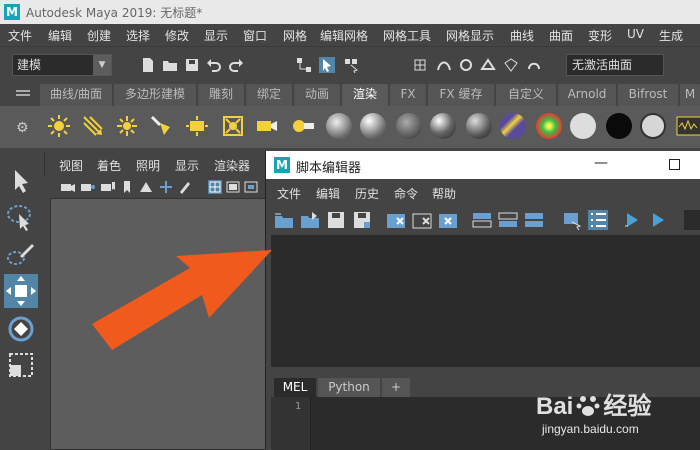 This screenshot has height=450, width=700. Describe the element at coordinates (336, 220) in the screenshot. I see `save-script-icon` at that location.